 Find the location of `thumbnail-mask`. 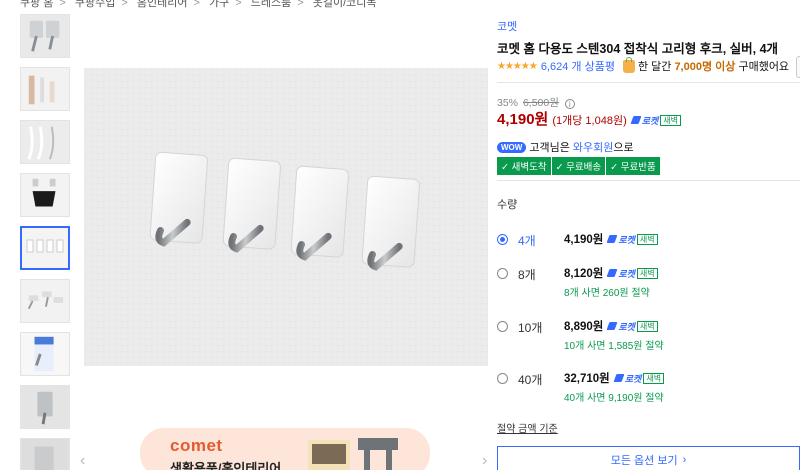

thumbnail-mask is located at coordinates (45, 195).